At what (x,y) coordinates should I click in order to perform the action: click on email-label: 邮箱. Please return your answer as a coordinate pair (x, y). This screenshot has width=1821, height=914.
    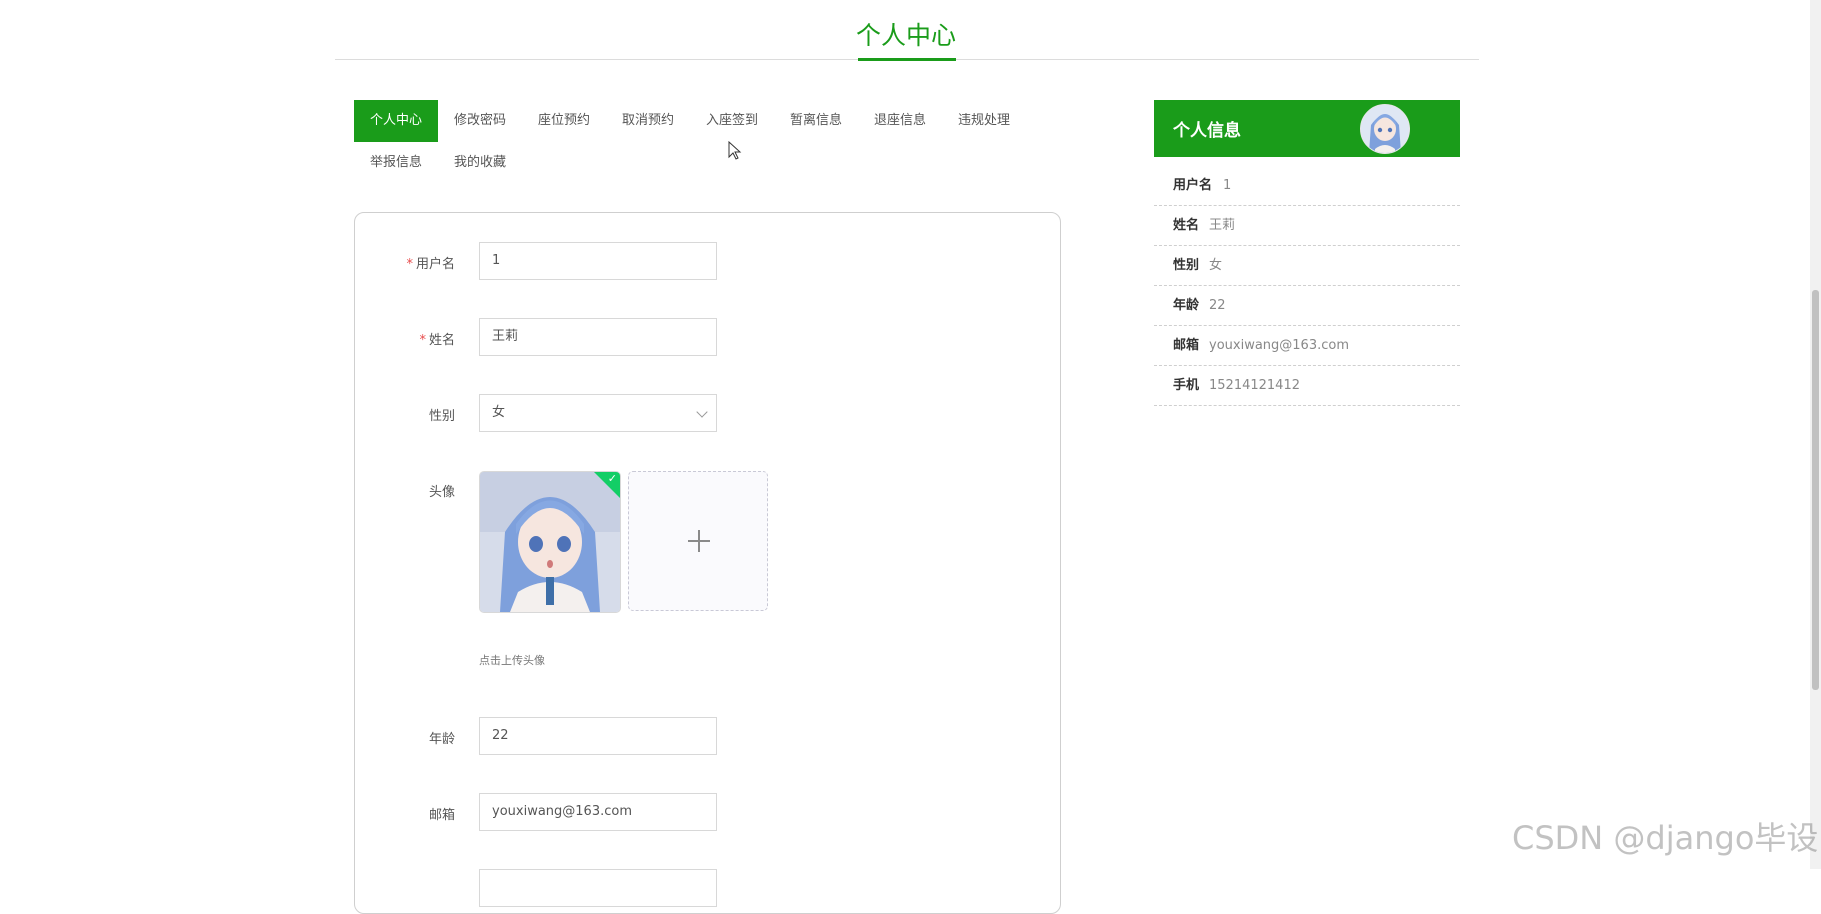
    Looking at the image, I should click on (441, 815).